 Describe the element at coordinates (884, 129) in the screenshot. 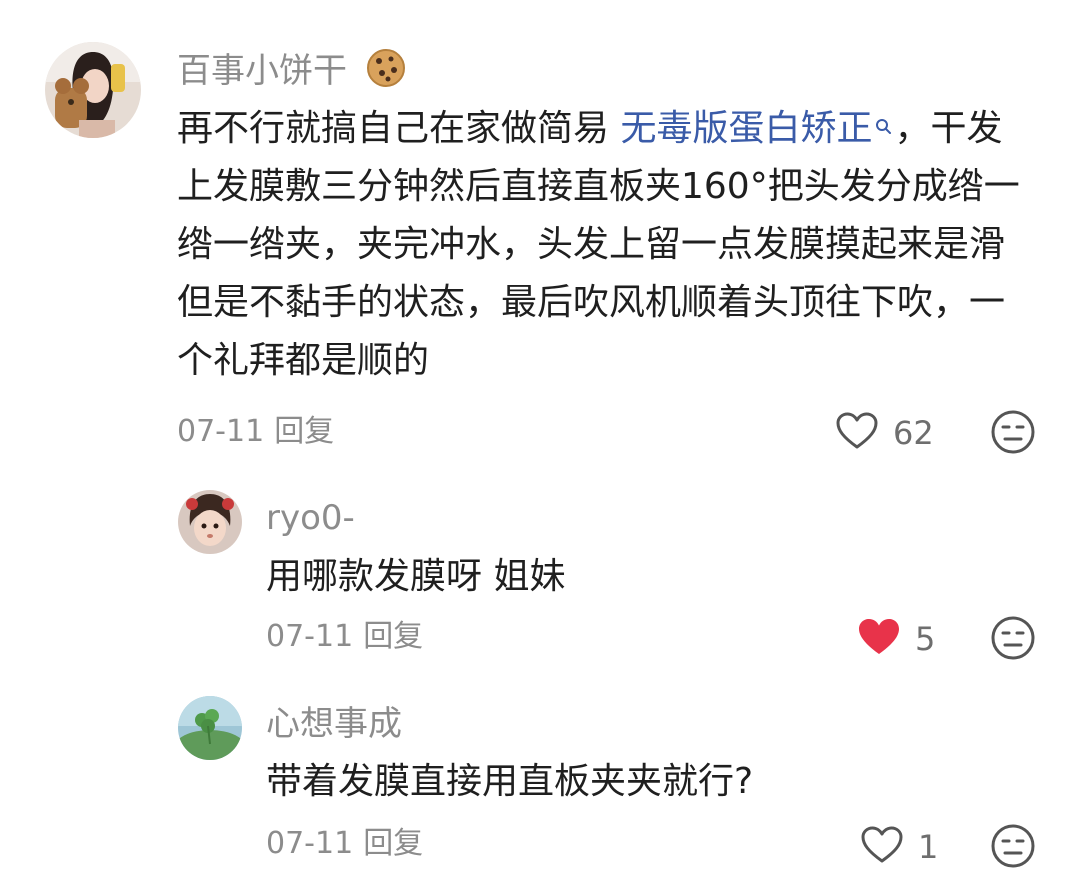

I see `search-icon` at that location.